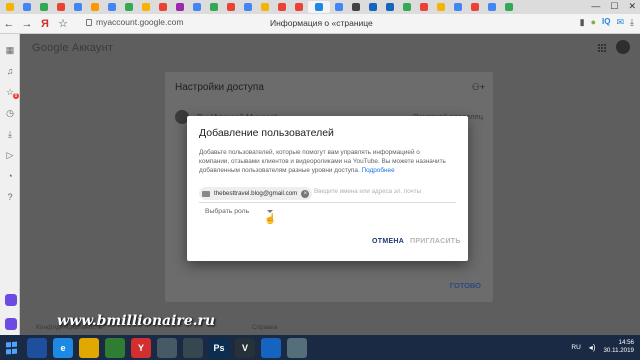 This screenshot has height=360, width=640. Describe the element at coordinates (11, 300) in the screenshot. I see `alice-icon` at that location.